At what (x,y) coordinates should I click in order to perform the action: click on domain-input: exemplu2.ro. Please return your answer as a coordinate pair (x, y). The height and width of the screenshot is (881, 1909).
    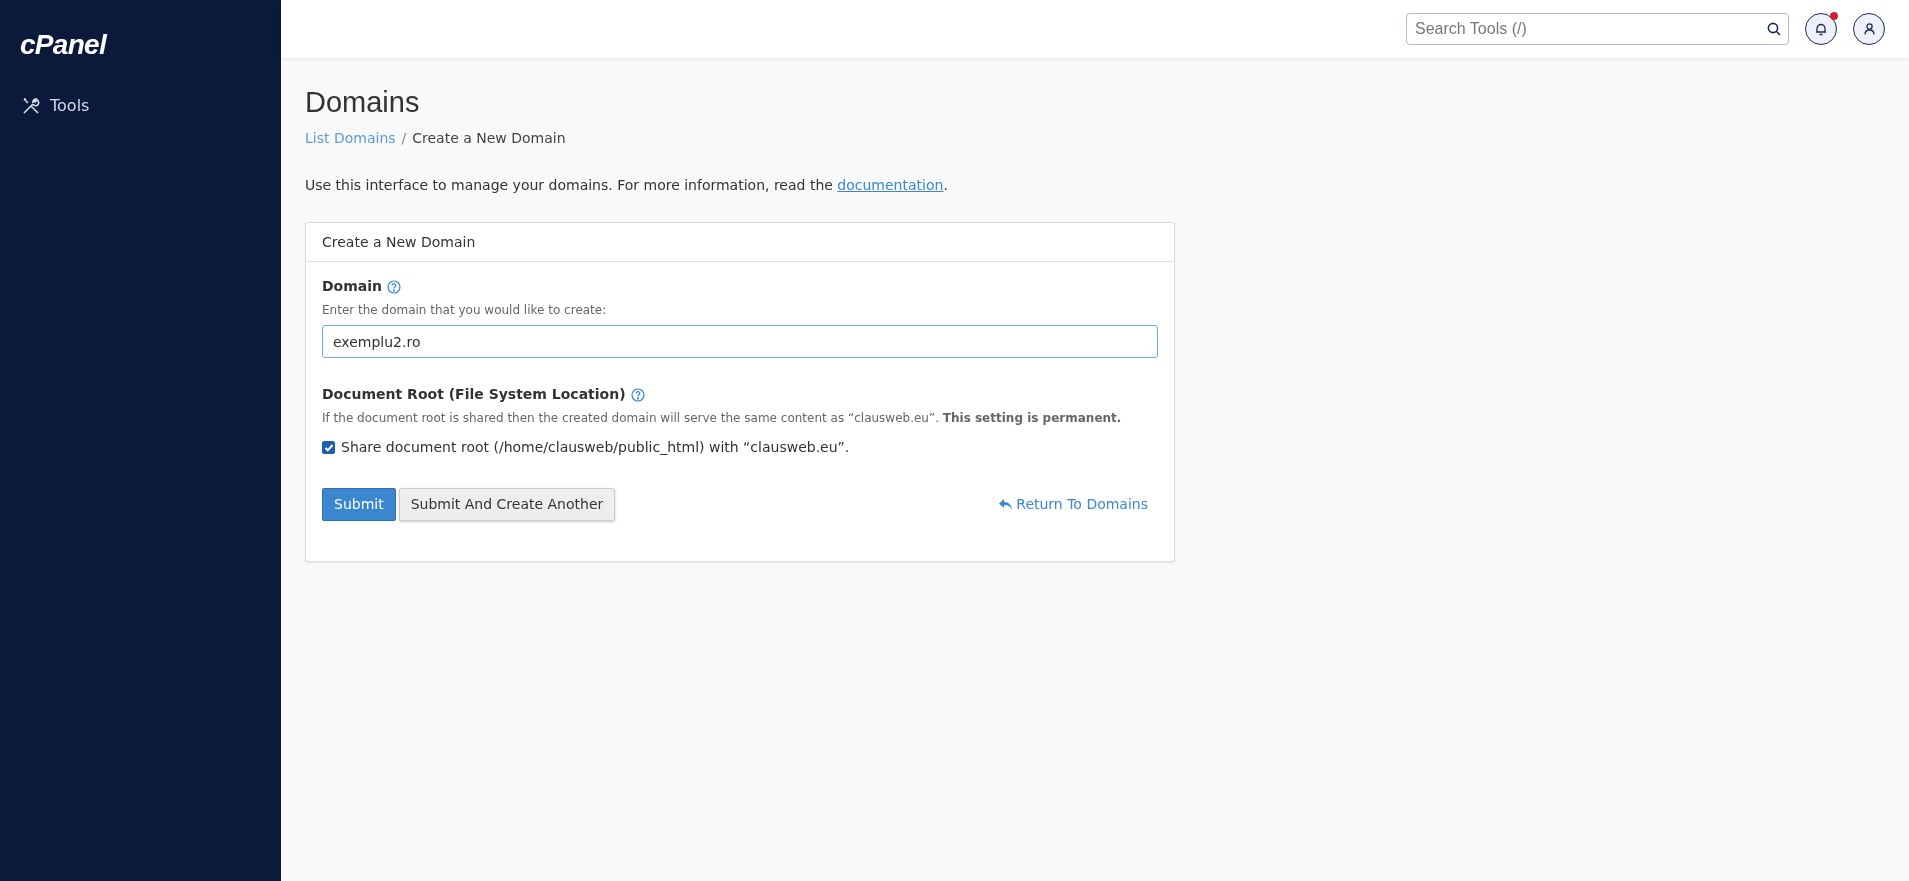
    Looking at the image, I should click on (740, 341).